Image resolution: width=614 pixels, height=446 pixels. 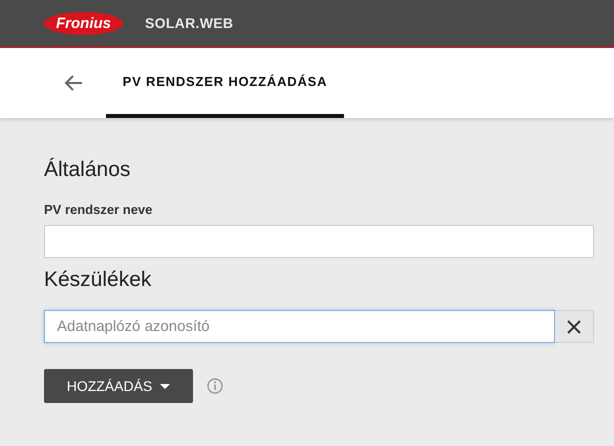 What do you see at coordinates (118, 386) in the screenshot?
I see `add-button: HOZZÁADÁS` at bounding box center [118, 386].